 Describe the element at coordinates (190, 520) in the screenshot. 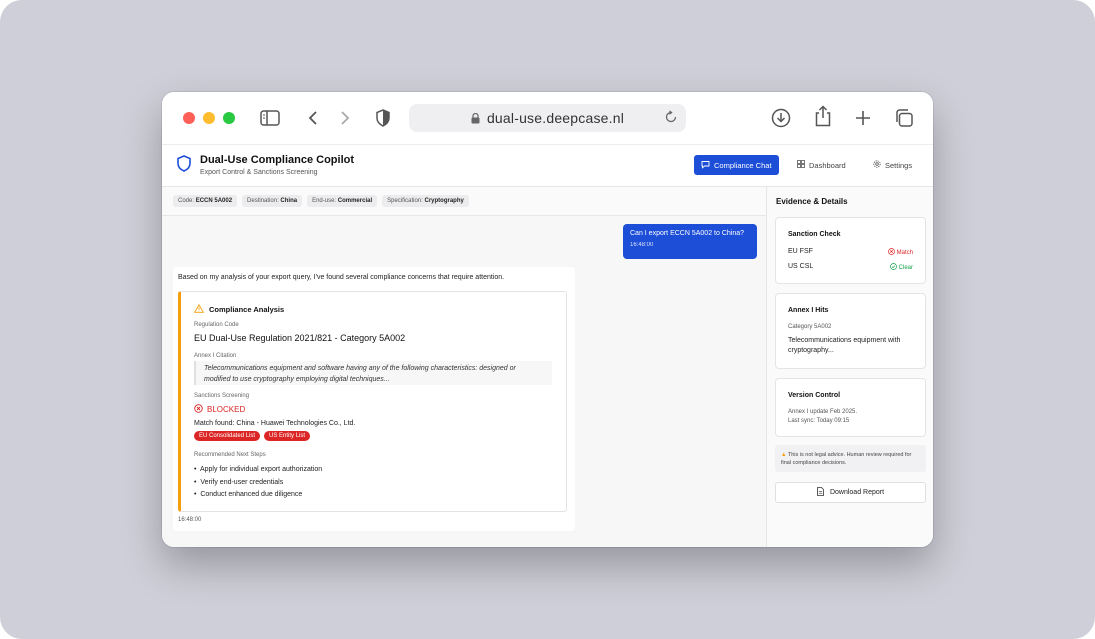

I see `assistant-message-time: 16:48:00` at that location.